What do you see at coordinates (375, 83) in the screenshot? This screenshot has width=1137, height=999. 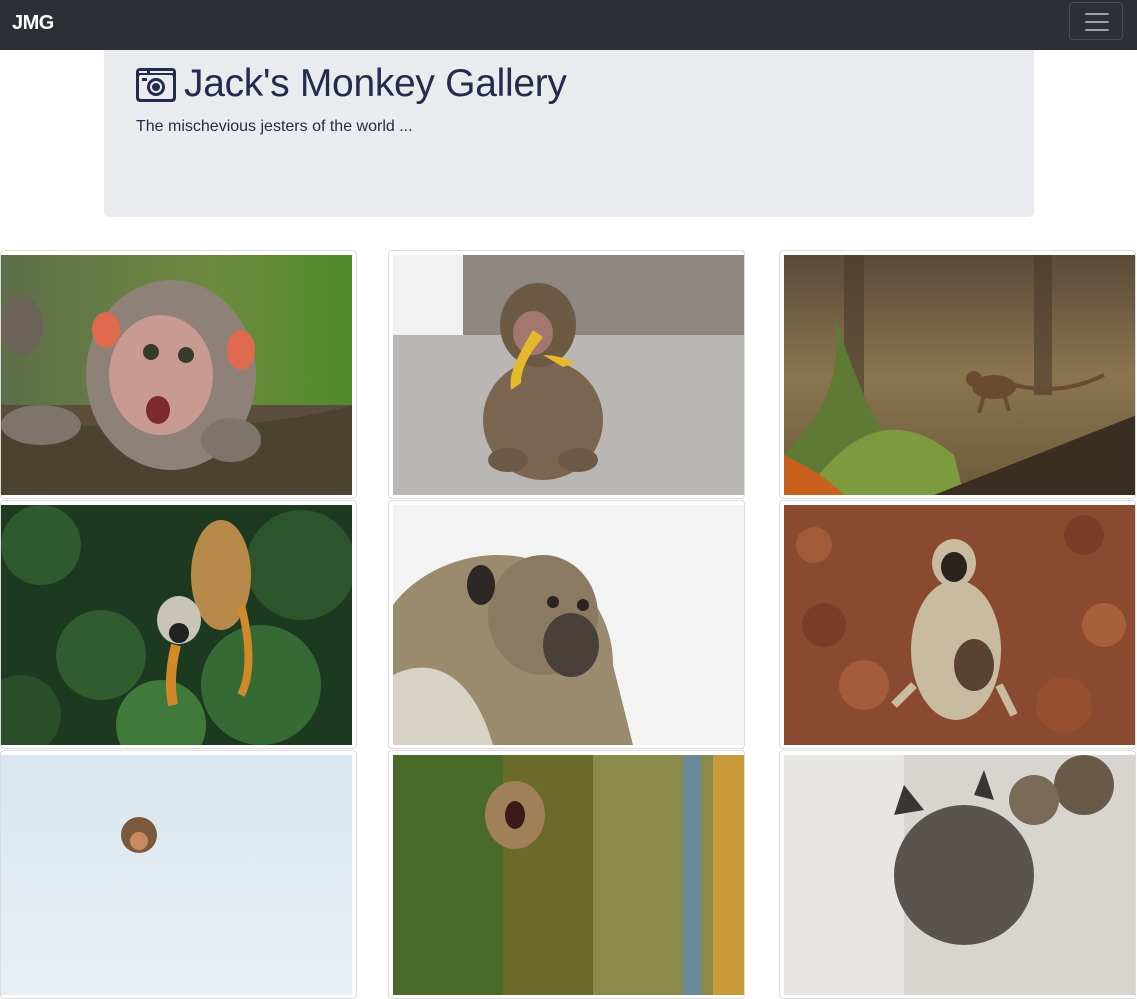 I see `page-title: Jack's Monkey Gallery` at bounding box center [375, 83].